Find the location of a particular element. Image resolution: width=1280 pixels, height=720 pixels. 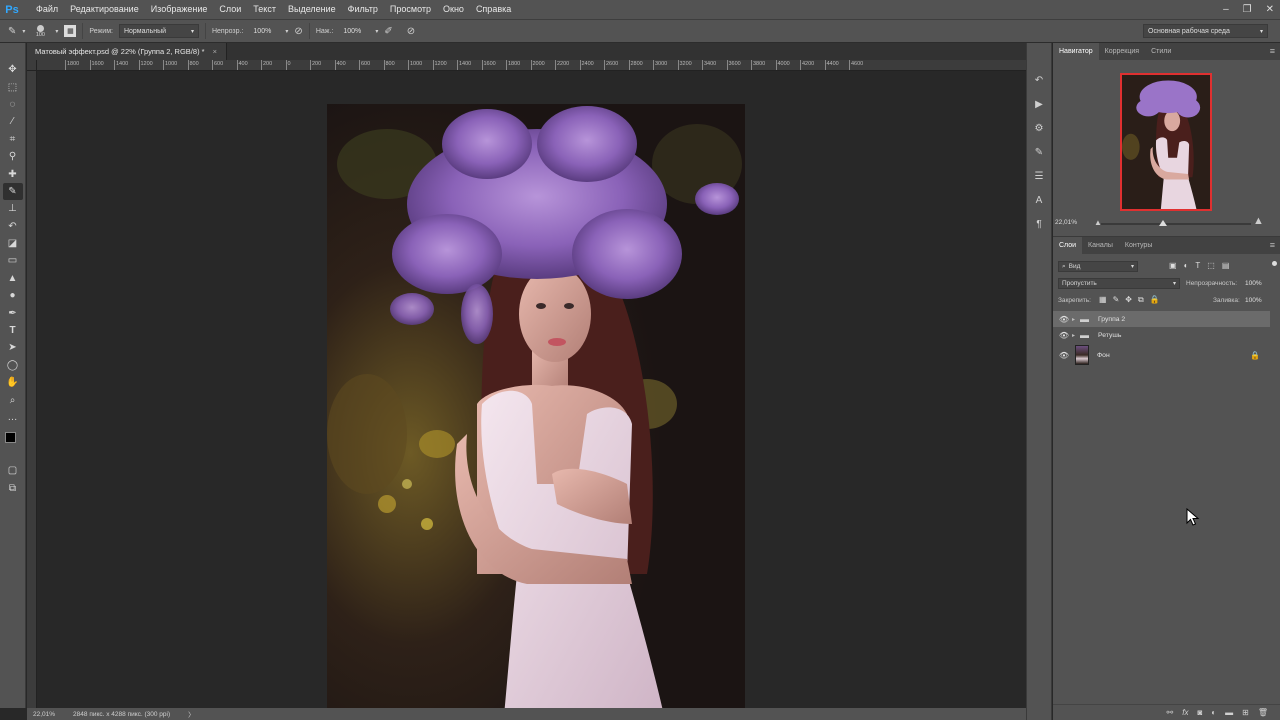

menu-window: Окно is located at coordinates (453, 9).